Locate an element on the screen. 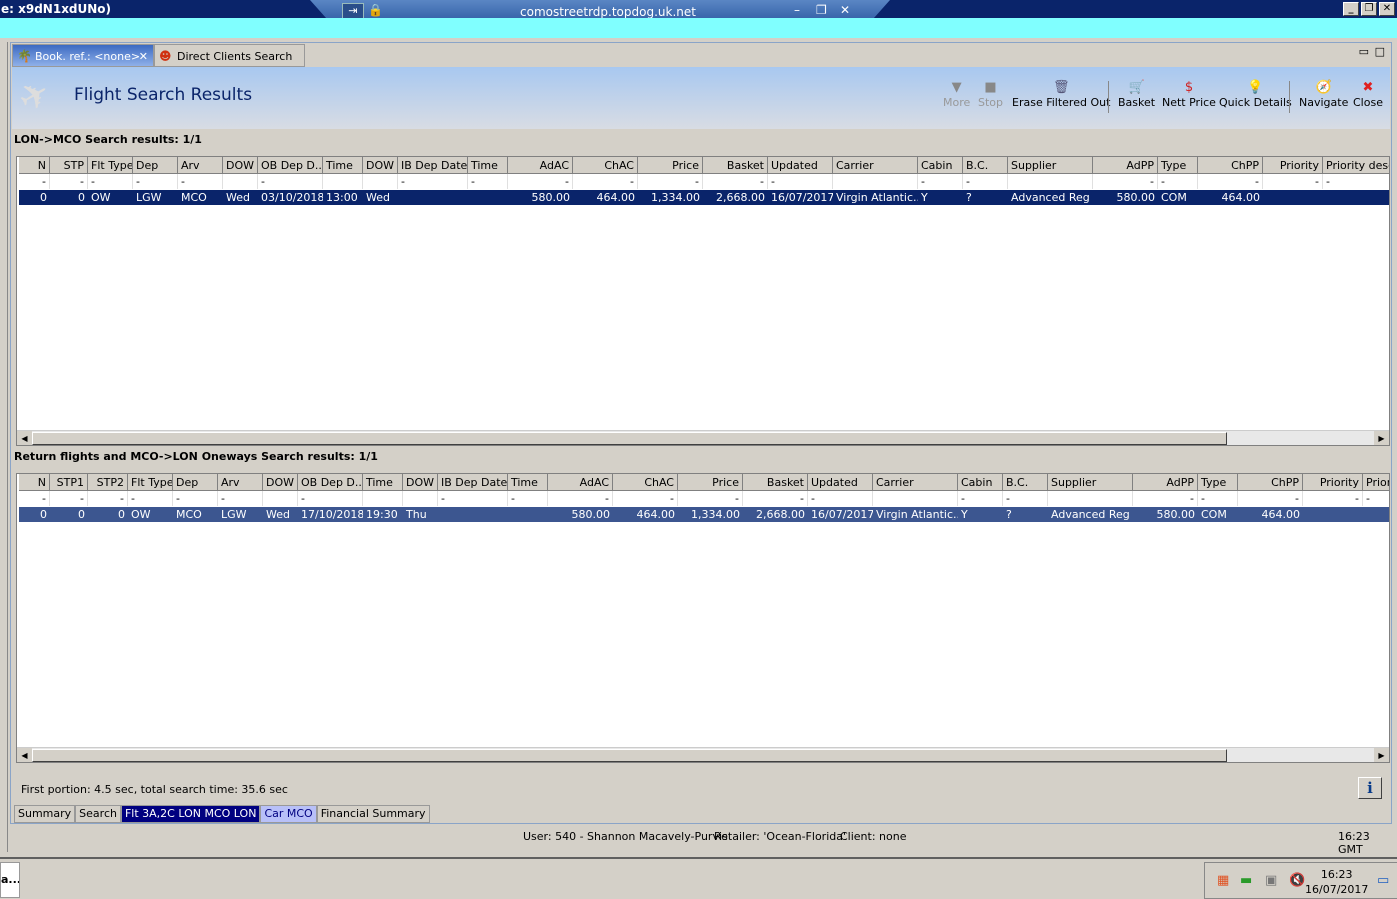 Image resolution: width=1397 pixels, height=899 pixels. filter-row: --------------------- is located at coordinates (704, 498).